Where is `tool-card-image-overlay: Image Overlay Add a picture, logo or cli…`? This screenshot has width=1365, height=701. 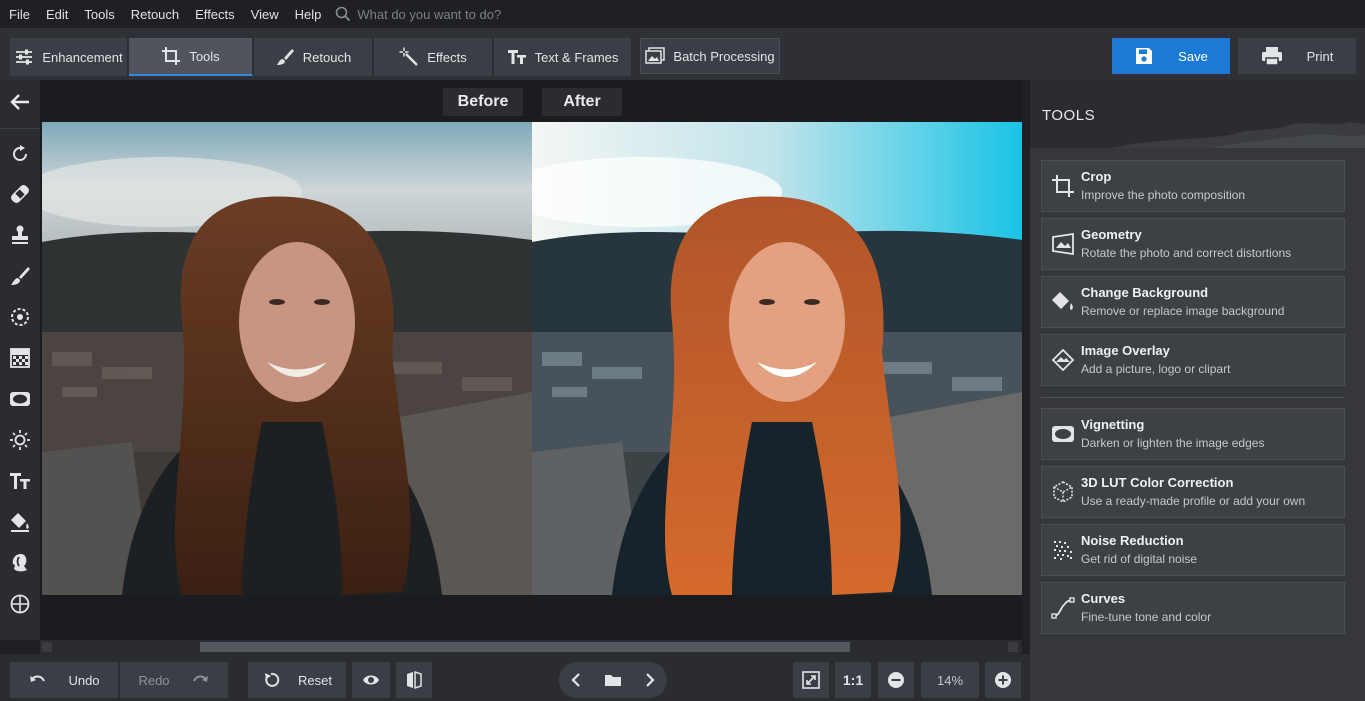 tool-card-image-overlay: Image Overlay Add a picture, logo or cli… is located at coordinates (1193, 360).